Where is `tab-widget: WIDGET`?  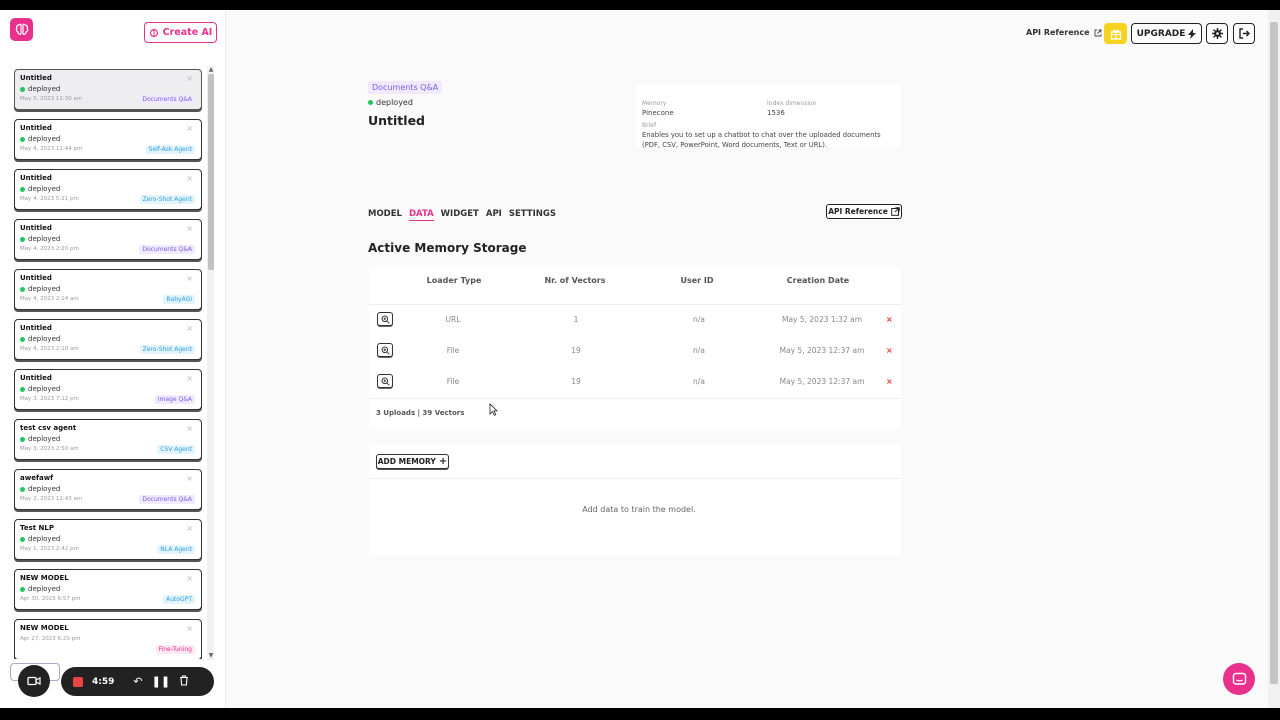 tab-widget: WIDGET is located at coordinates (460, 215).